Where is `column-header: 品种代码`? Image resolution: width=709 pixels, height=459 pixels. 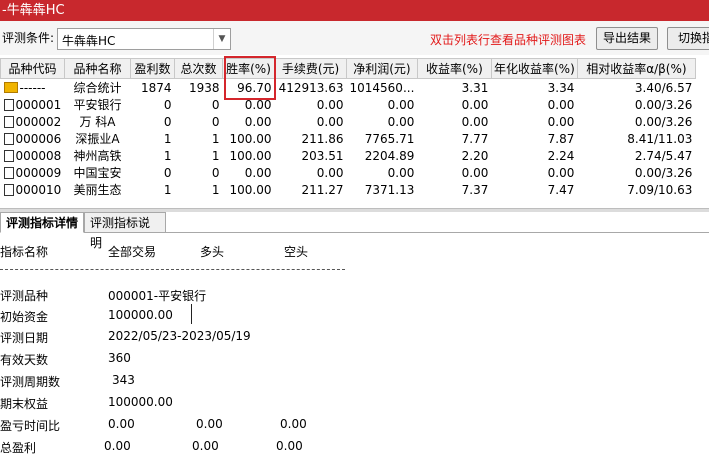
column-header: 品种代码 is located at coordinates (32, 68).